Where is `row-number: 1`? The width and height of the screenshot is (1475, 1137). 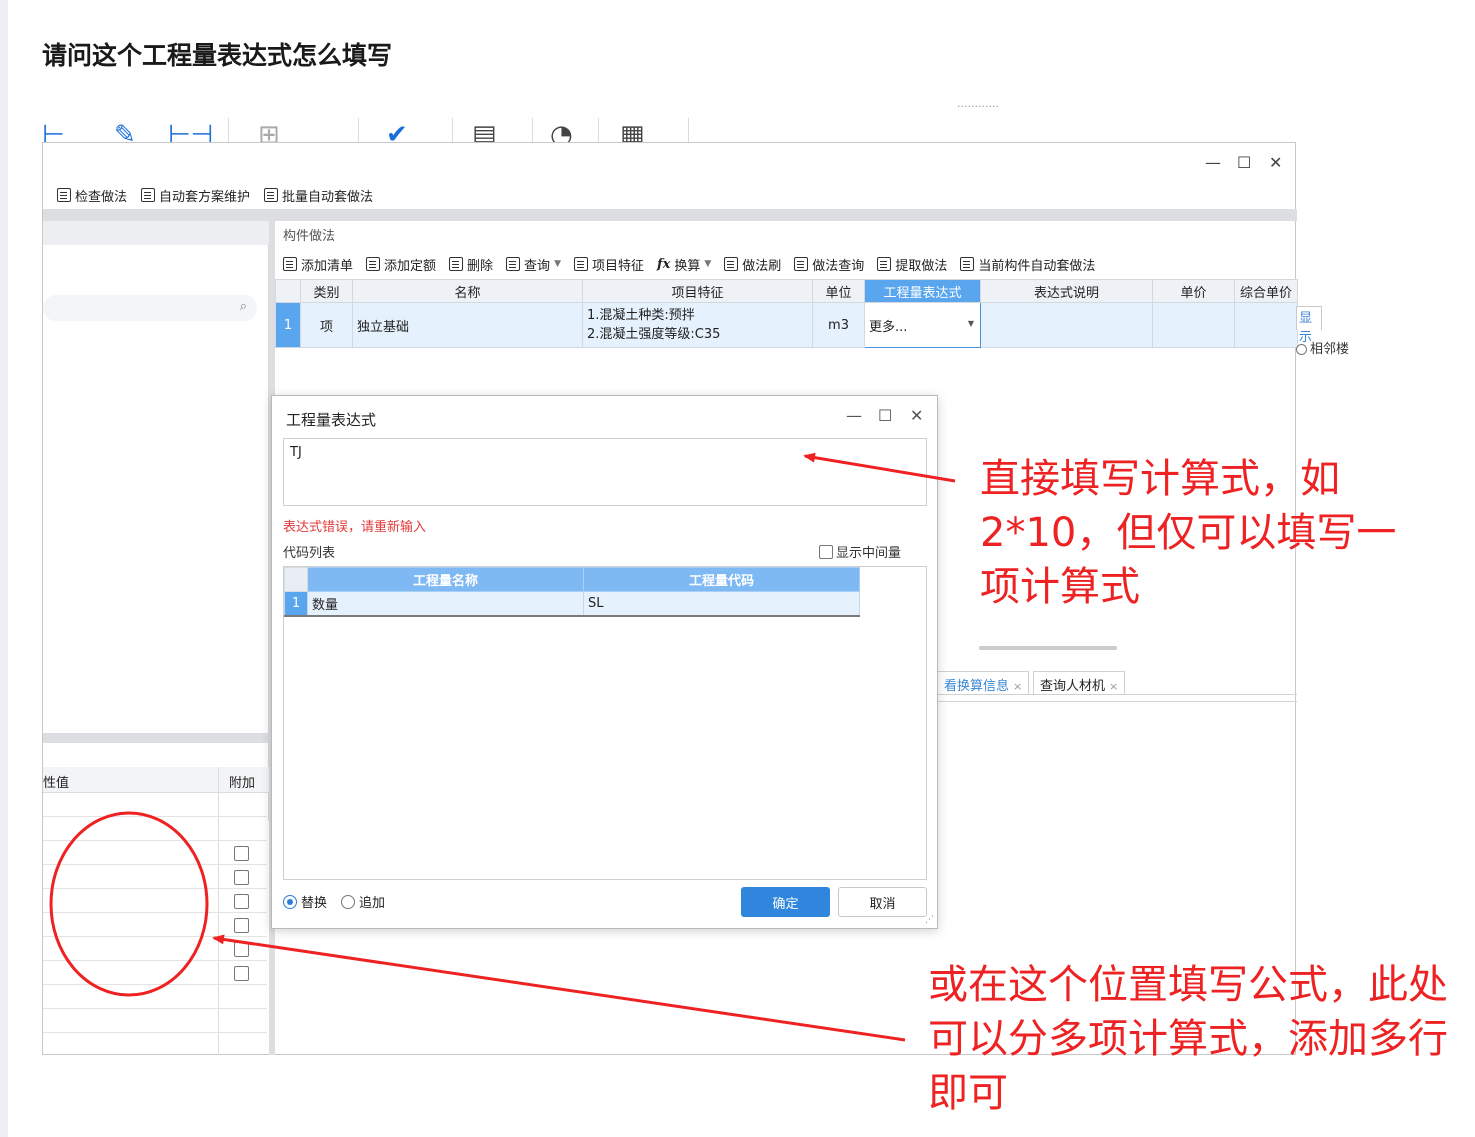
row-number: 1 is located at coordinates (288, 325).